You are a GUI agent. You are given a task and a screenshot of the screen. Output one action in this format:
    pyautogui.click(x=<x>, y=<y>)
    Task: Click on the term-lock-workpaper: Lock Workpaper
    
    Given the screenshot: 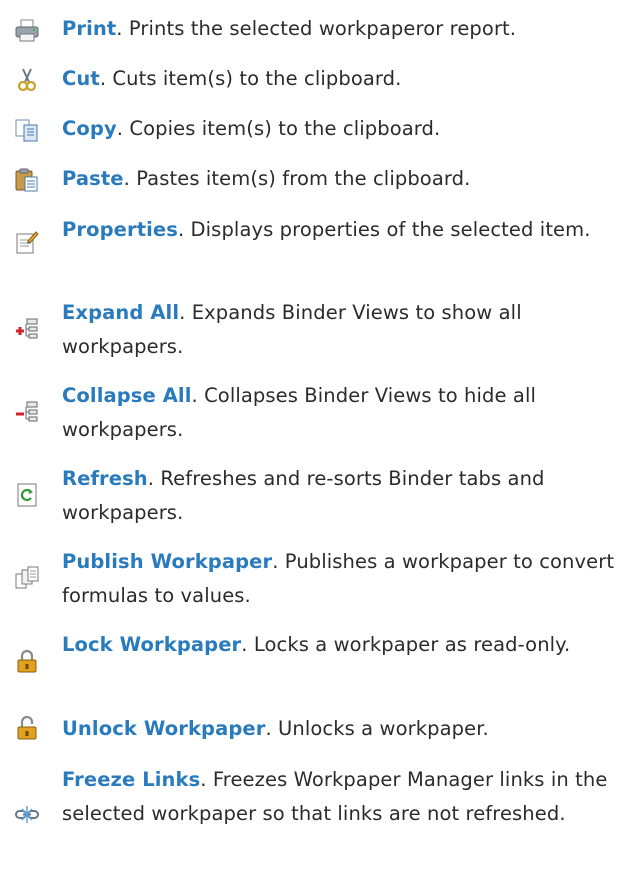 What is the action you would take?
    pyautogui.click(x=152, y=644)
    